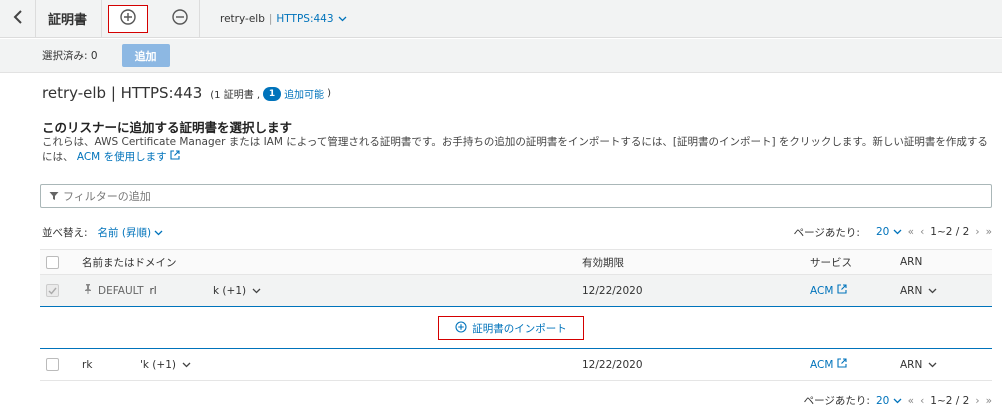 The height and width of the screenshot is (418, 1002). I want to click on column-header-name: 名前またはドメイン, so click(129, 262).